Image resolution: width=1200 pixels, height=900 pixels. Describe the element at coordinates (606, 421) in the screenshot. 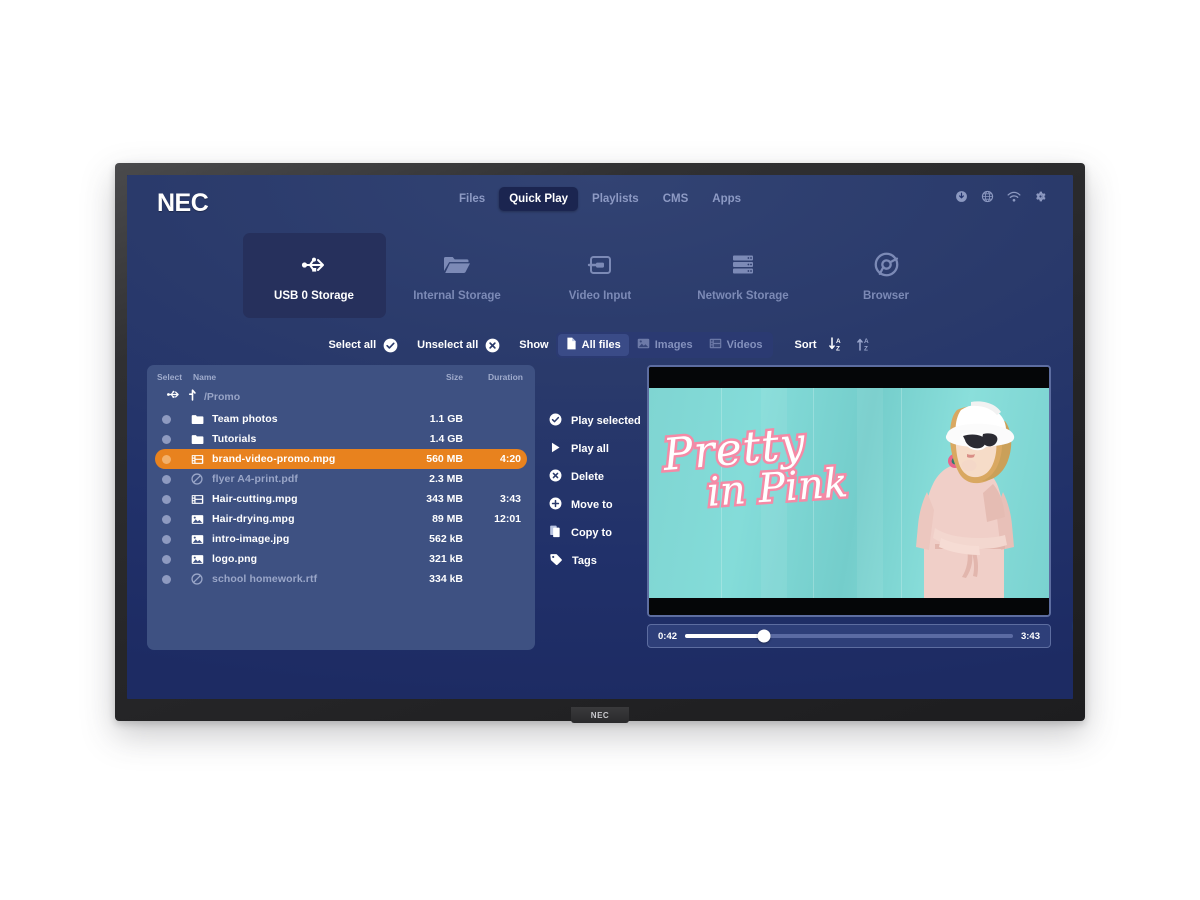

I see `action-label: Play selected` at that location.